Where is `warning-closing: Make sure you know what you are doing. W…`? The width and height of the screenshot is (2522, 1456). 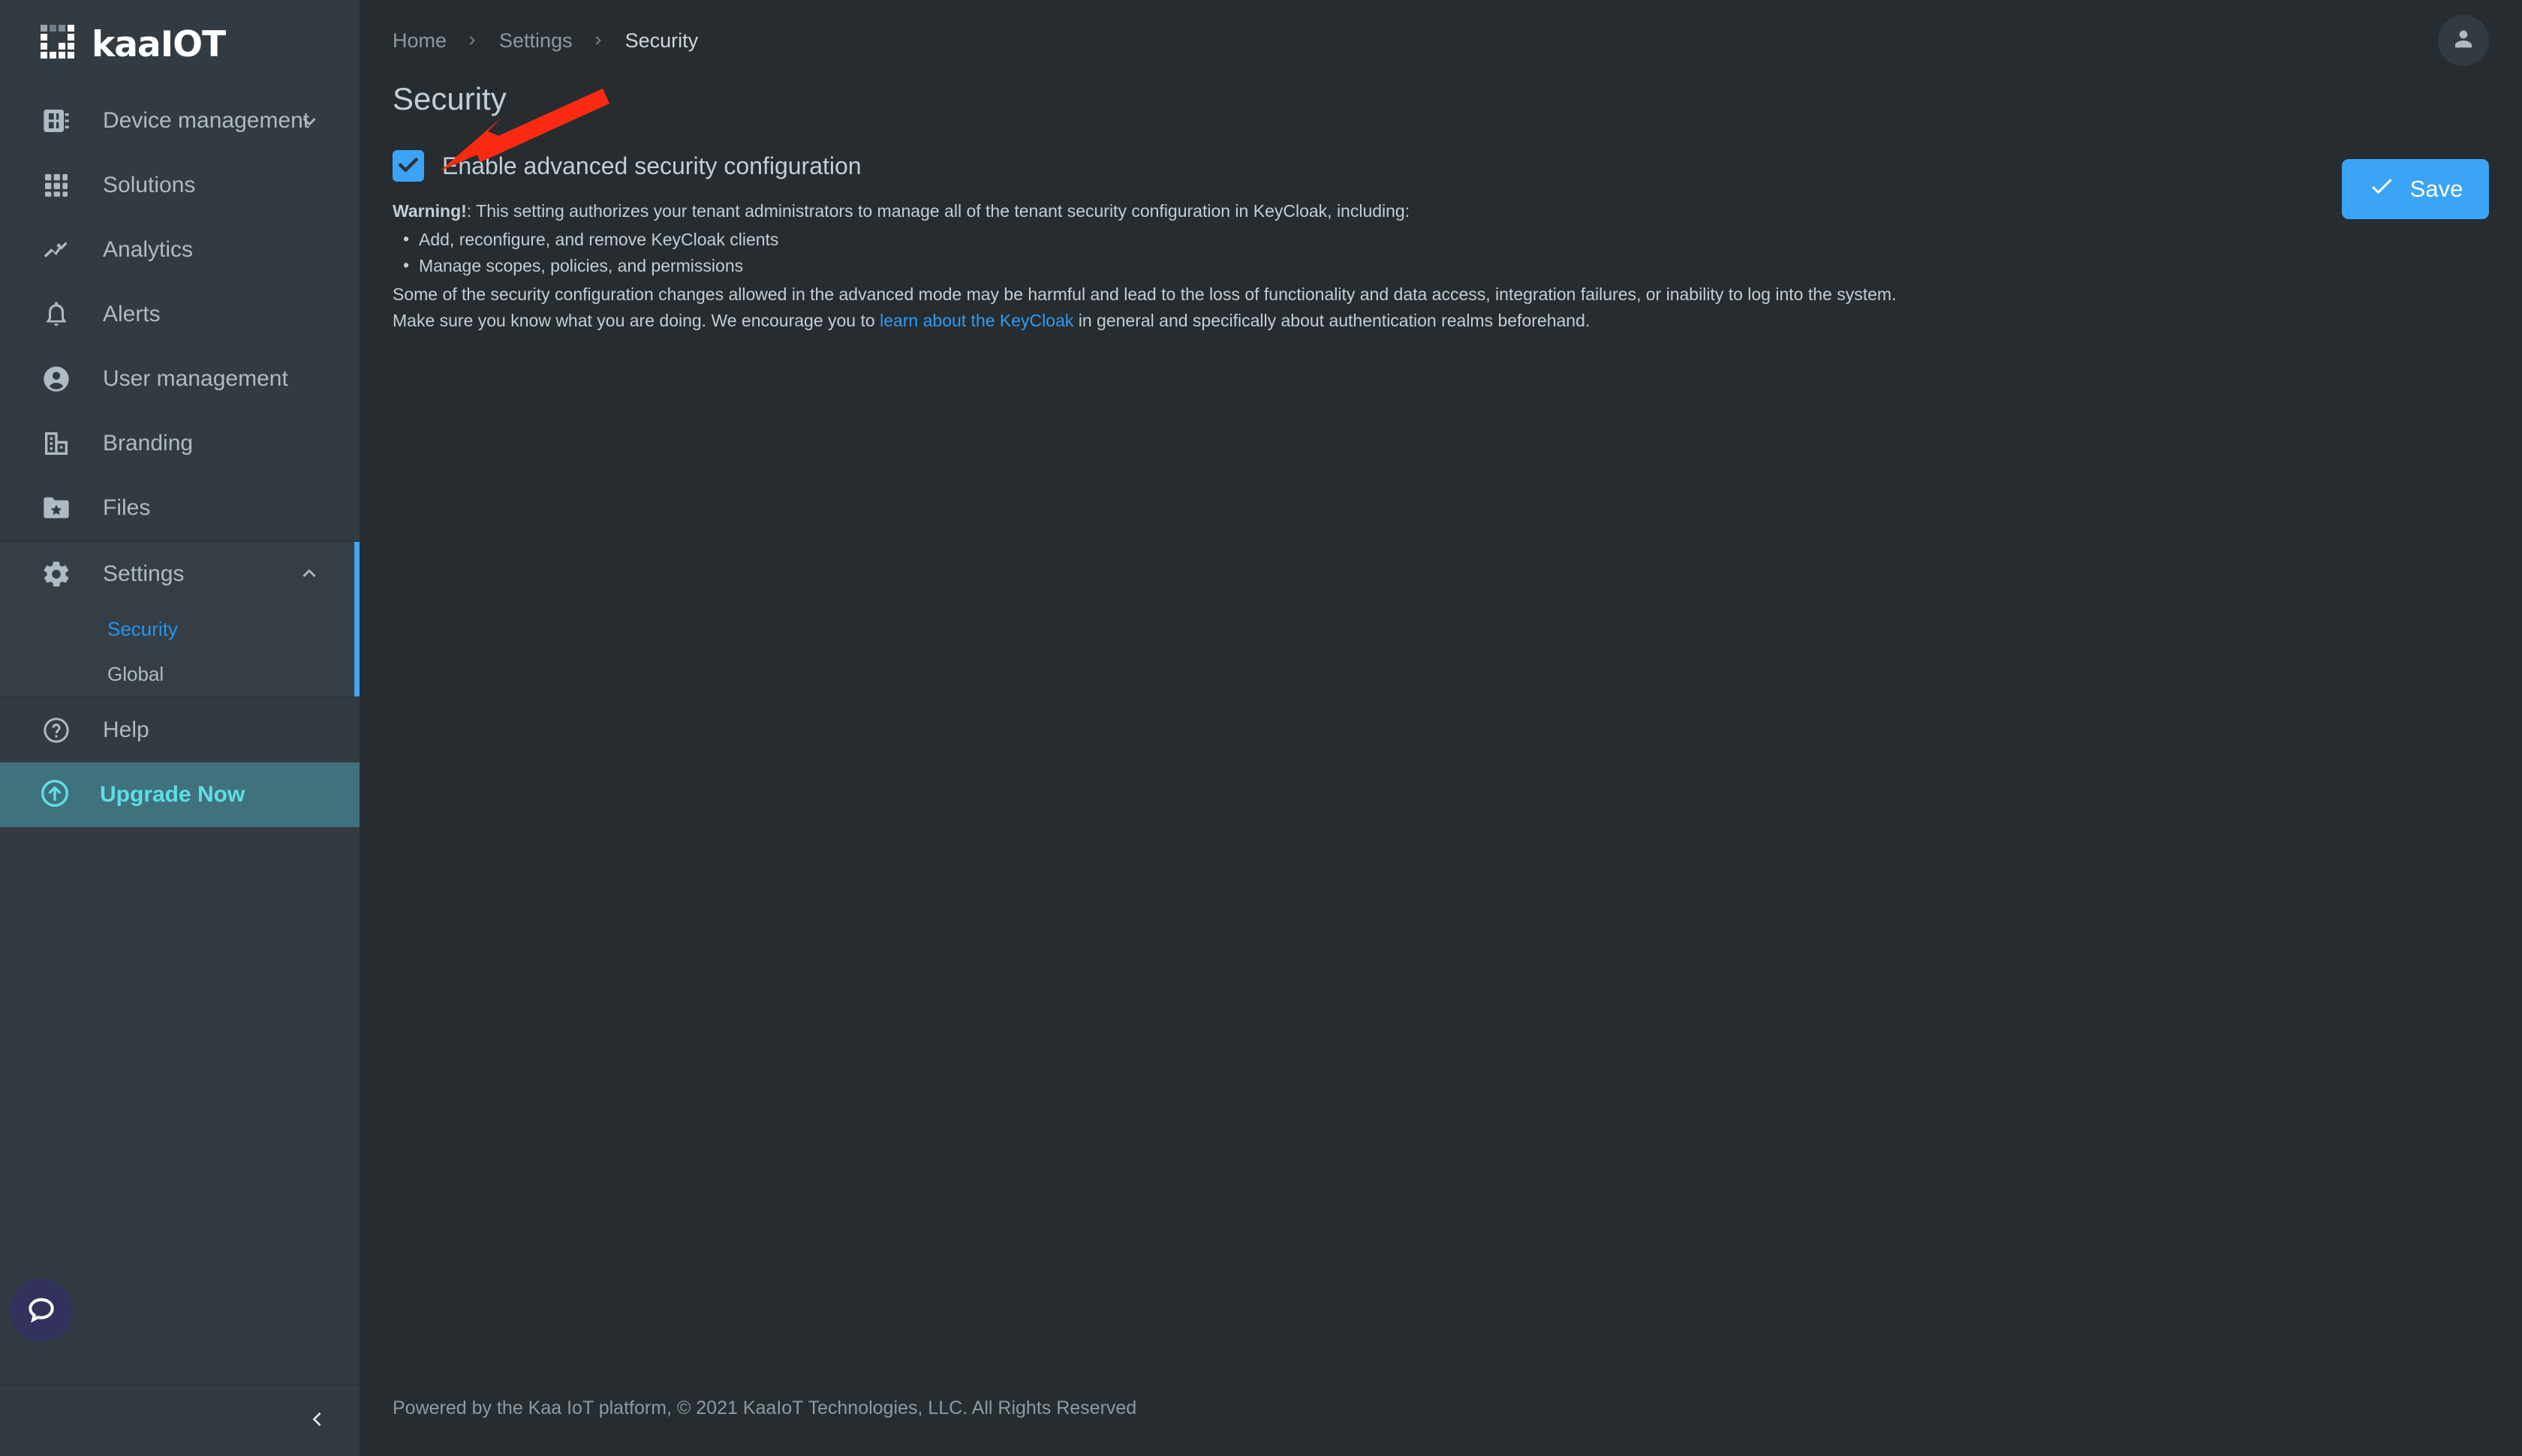 warning-closing: Make sure you know what you are doing. W… is located at coordinates (1457, 321).